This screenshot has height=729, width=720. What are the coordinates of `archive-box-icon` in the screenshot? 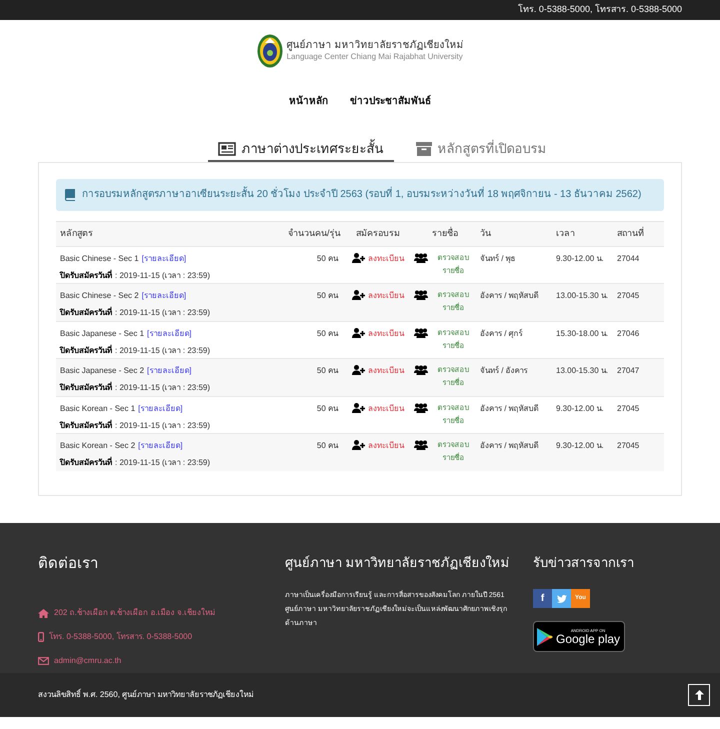 It's located at (424, 149).